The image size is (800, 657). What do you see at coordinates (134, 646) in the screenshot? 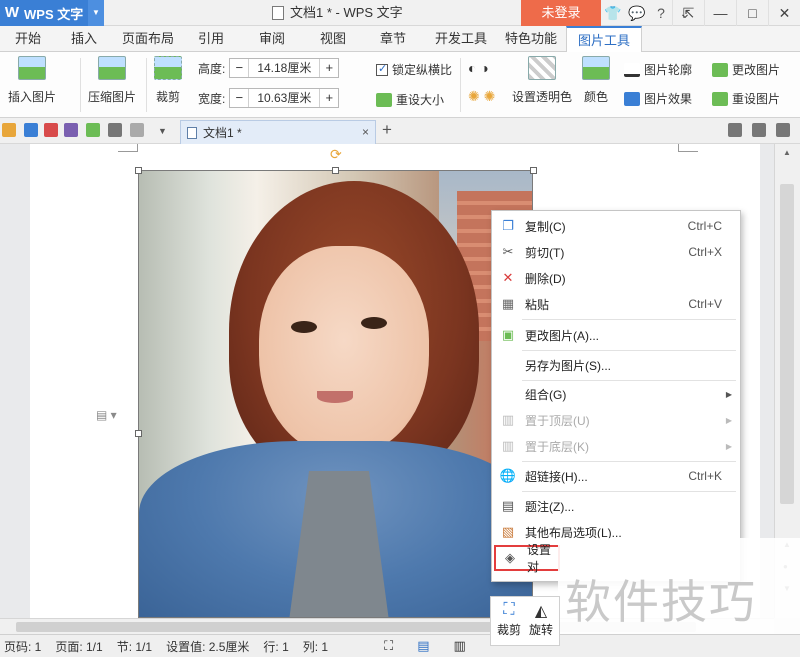
I see `status-section: 节: 1/1` at bounding box center [134, 646].